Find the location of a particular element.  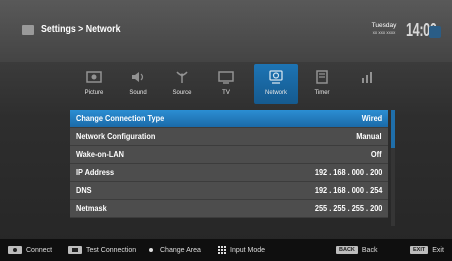

hint-connect: Connect is located at coordinates (30, 250).